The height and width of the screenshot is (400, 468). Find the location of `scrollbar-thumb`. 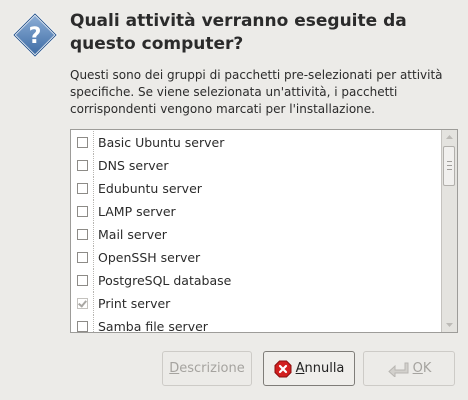

scrollbar-thumb is located at coordinates (449, 166).